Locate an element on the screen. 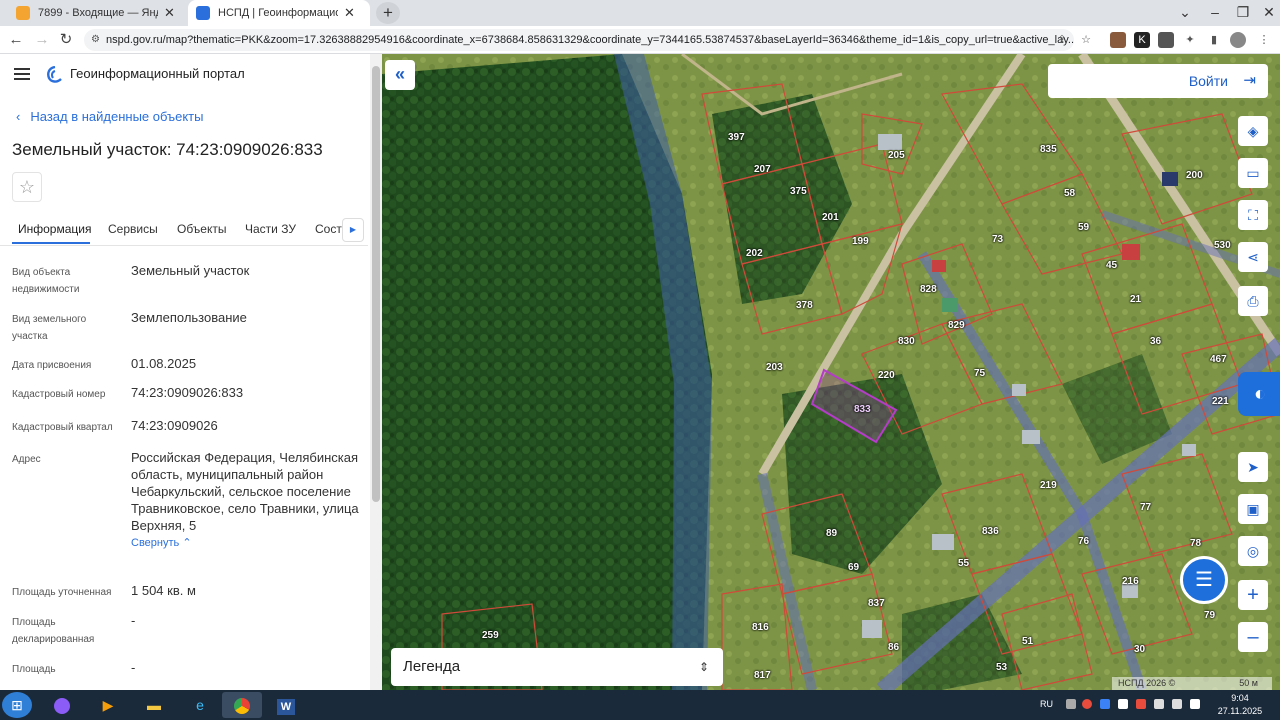  info-value: Землепользование is located at coordinates (189, 317).